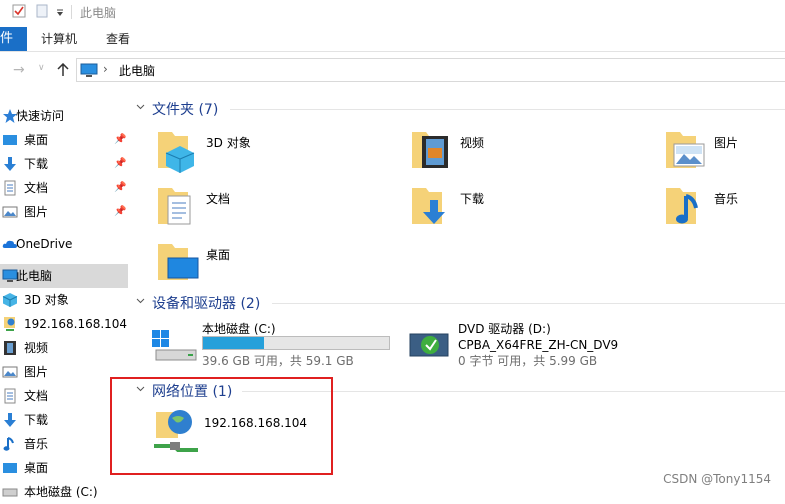  Describe the element at coordinates (63, 70) in the screenshot. I see `up-arrow-icon` at that location.